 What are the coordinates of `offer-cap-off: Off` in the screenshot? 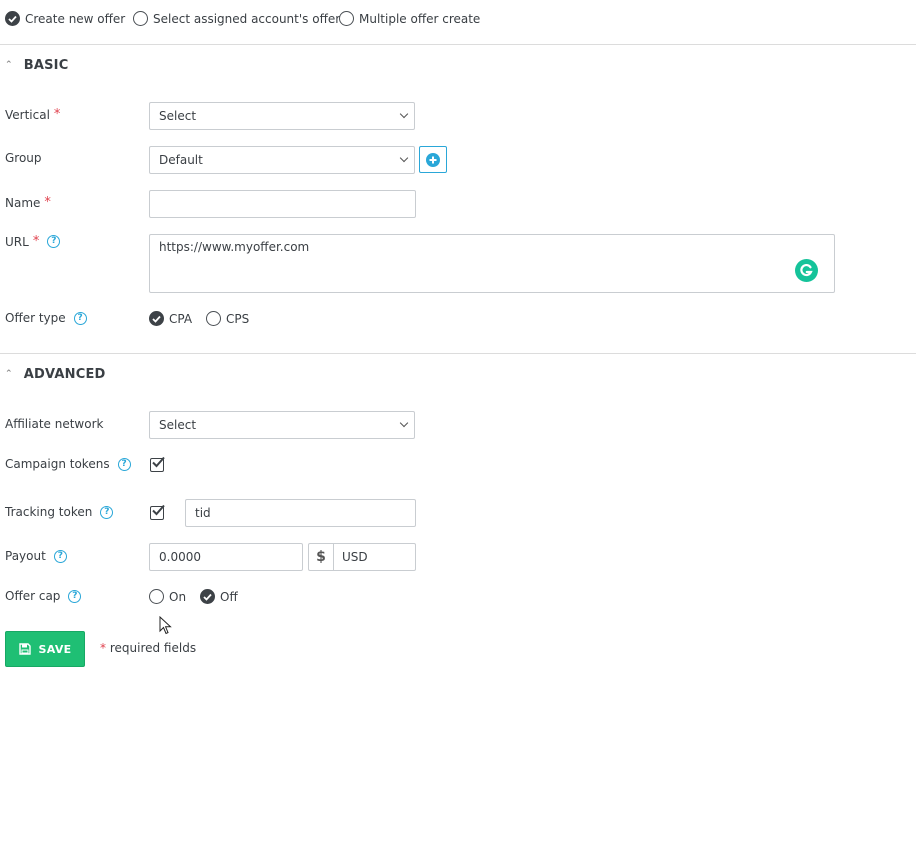 It's located at (219, 596).